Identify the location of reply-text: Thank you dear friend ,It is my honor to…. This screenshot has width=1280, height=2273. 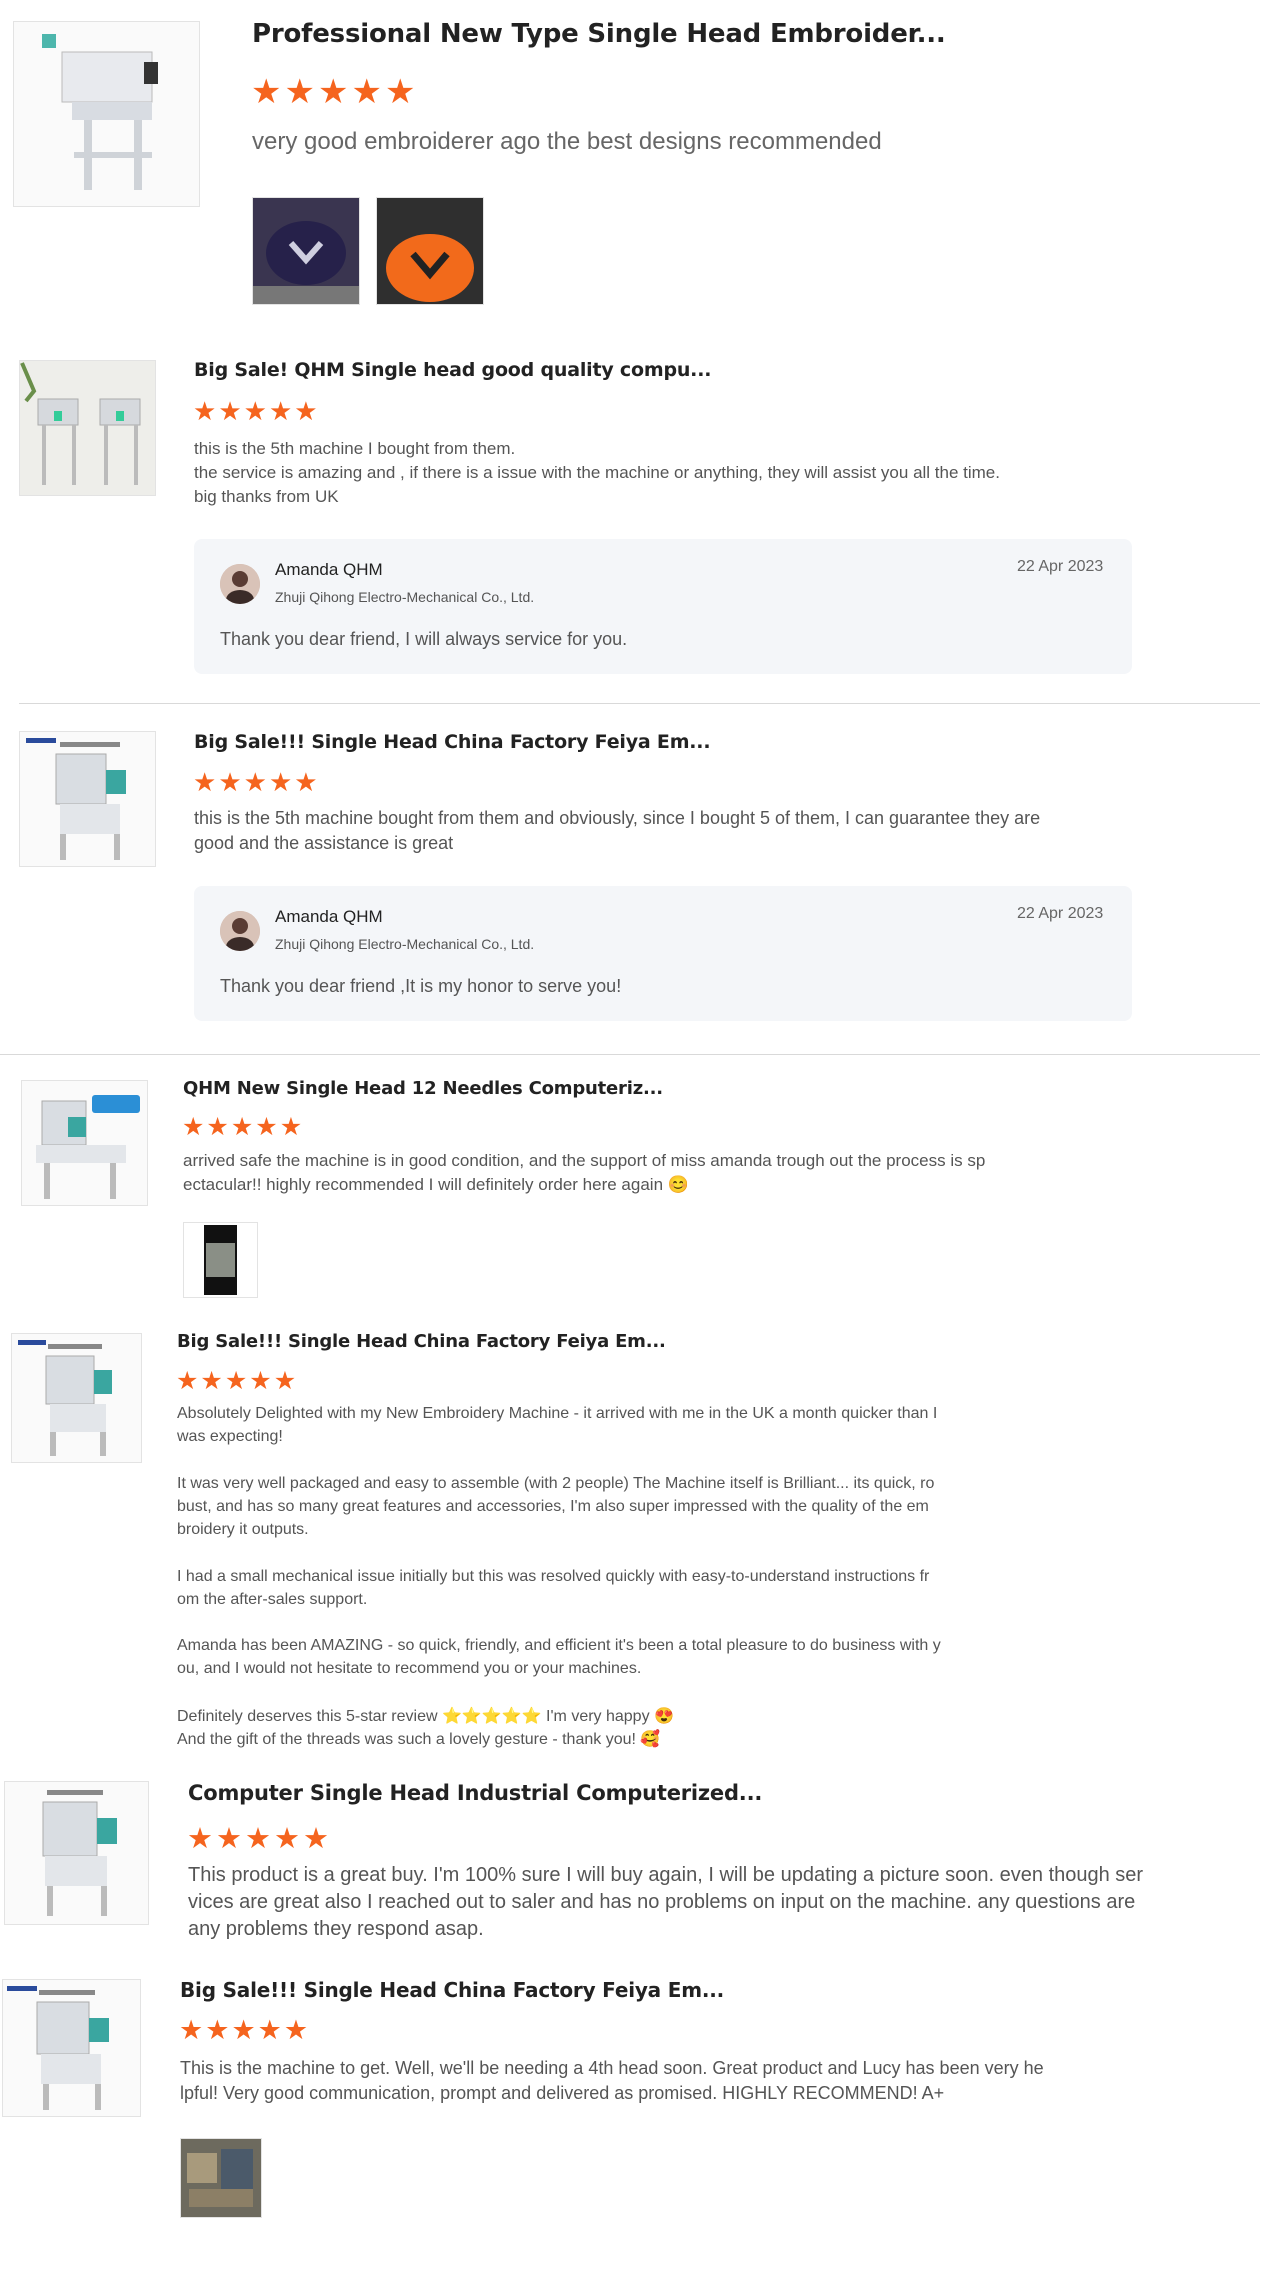
(421, 986).